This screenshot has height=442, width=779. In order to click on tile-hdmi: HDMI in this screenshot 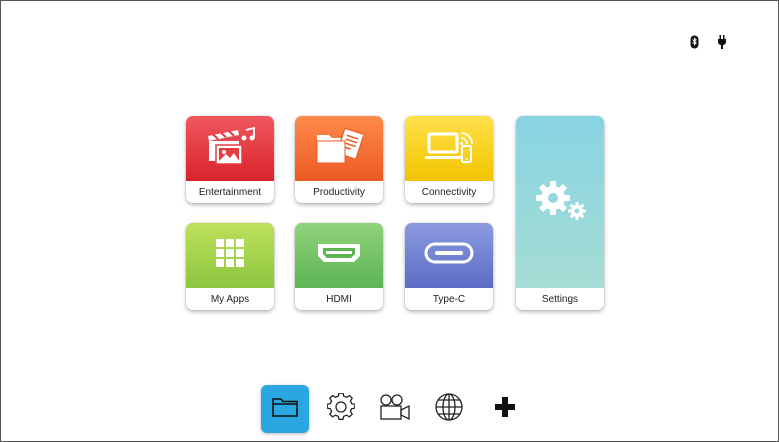, I will do `click(339, 266)`.